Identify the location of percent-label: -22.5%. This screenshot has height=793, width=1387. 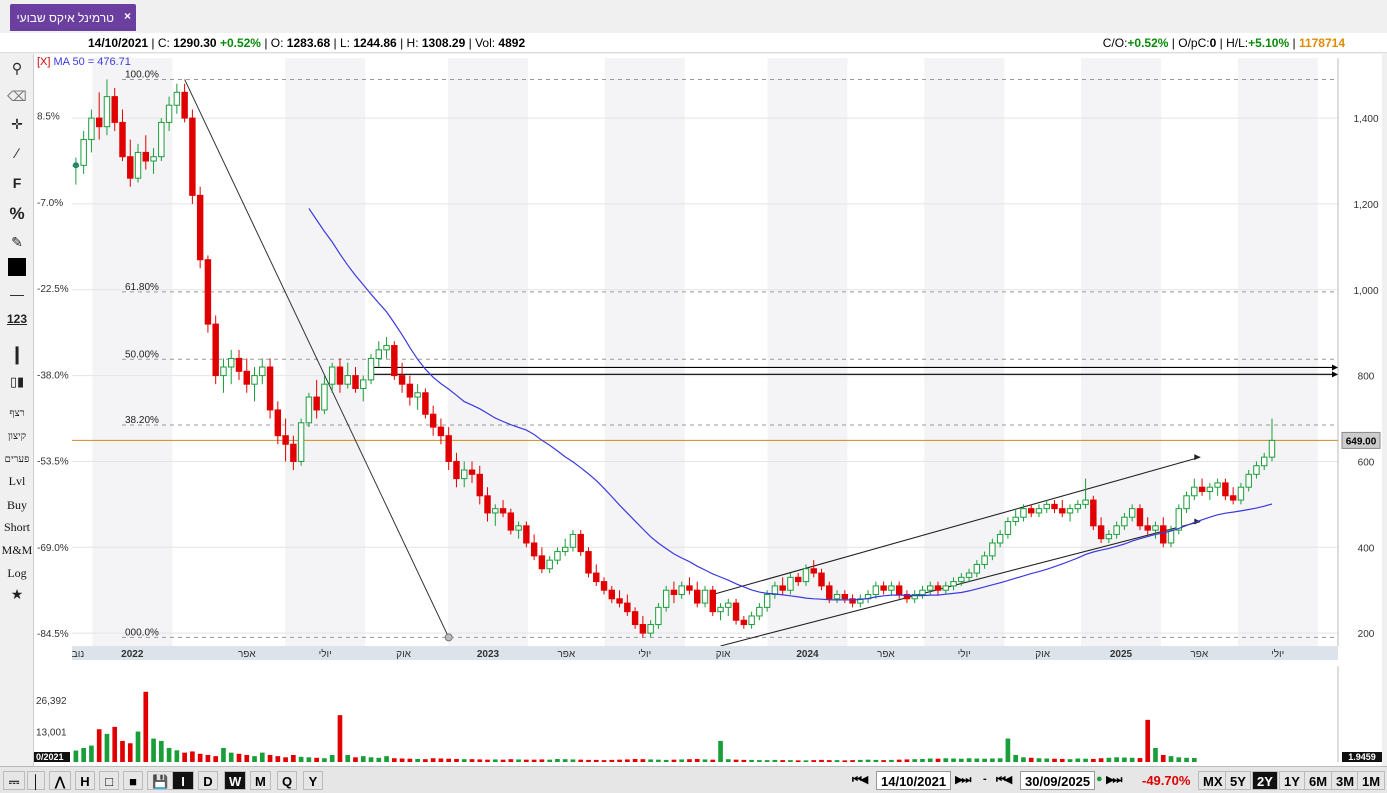
(53, 289).